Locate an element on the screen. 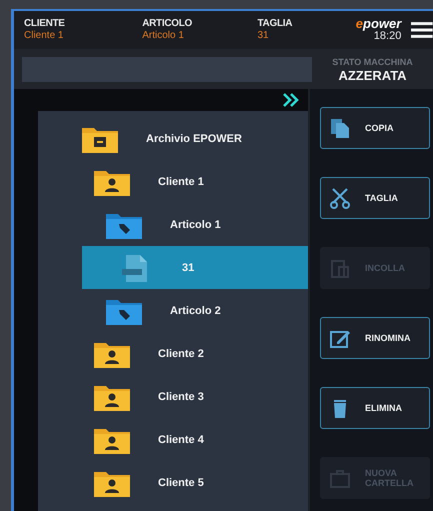 This screenshot has height=511, width=433. action-button: TAGLIA is located at coordinates (375, 198).